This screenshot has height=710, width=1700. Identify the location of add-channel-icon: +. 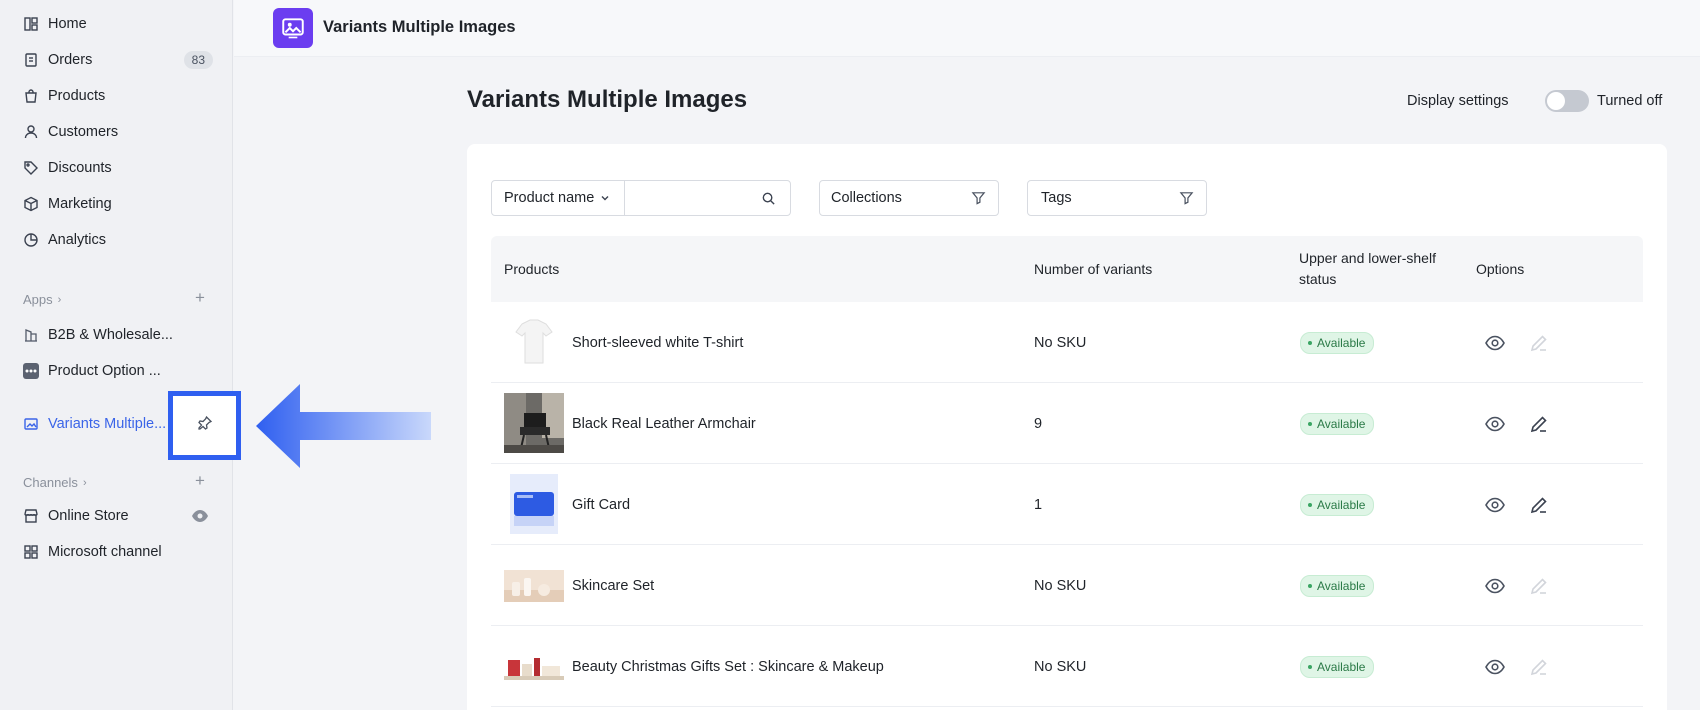
(200, 481).